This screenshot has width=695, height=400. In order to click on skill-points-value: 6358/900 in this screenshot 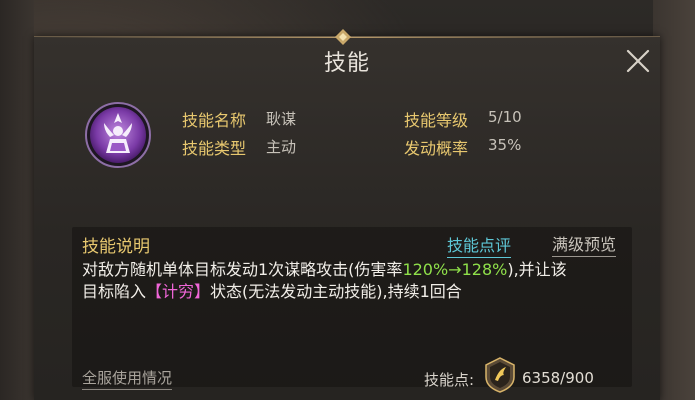, I will do `click(558, 378)`.